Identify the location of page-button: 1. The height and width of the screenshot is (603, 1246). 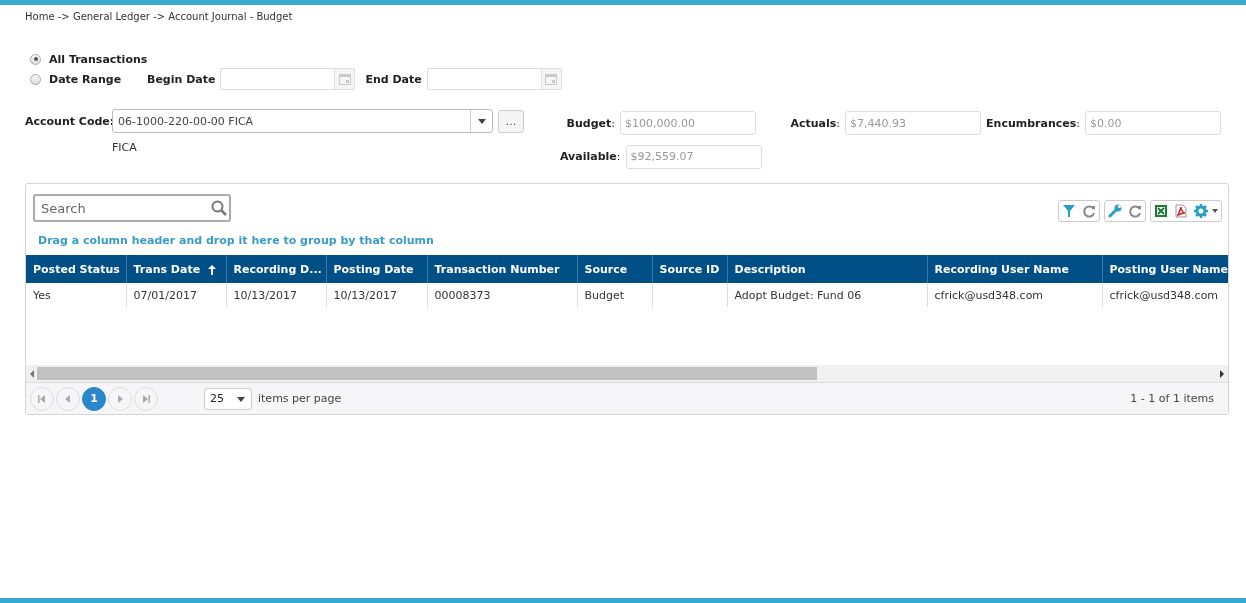
(94, 398).